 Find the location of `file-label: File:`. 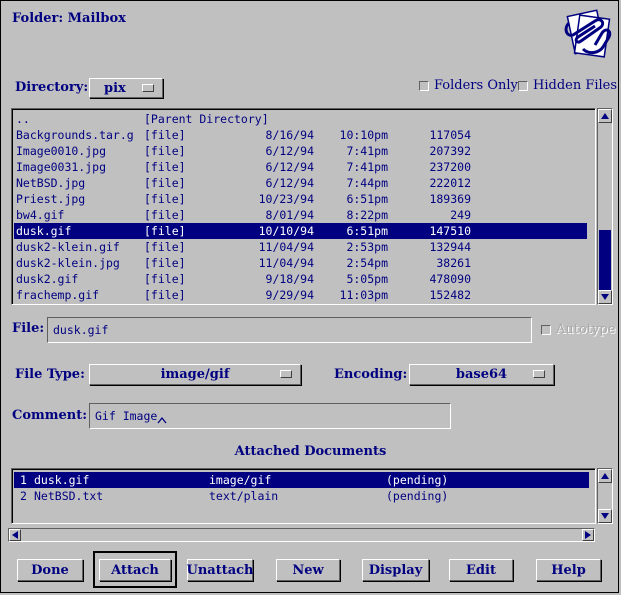

file-label: File: is located at coordinates (28, 328).